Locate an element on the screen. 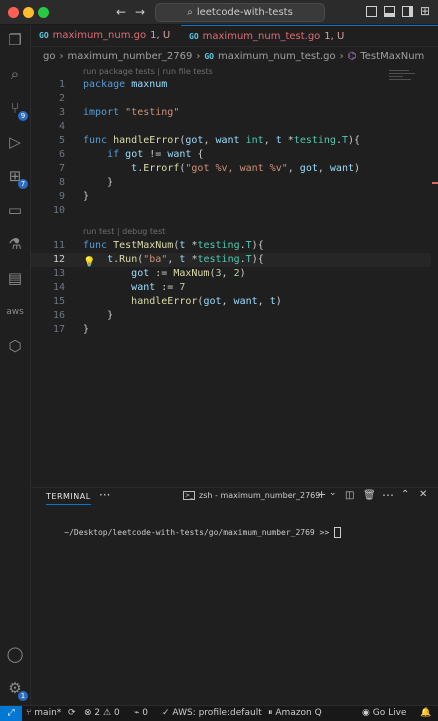  remote-indicator-icon: ⤢ is located at coordinates (11, 713).